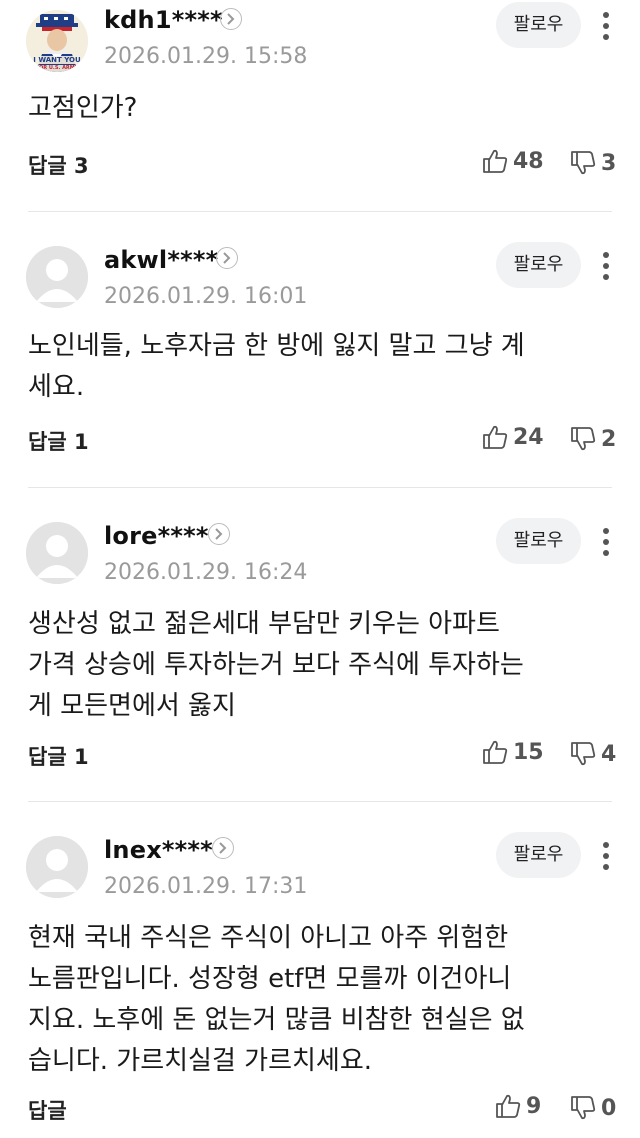  Describe the element at coordinates (276, 665) in the screenshot. I see `comment-line: 가격 상승에 투자하는거 보다 주식에 투자하는` at that location.